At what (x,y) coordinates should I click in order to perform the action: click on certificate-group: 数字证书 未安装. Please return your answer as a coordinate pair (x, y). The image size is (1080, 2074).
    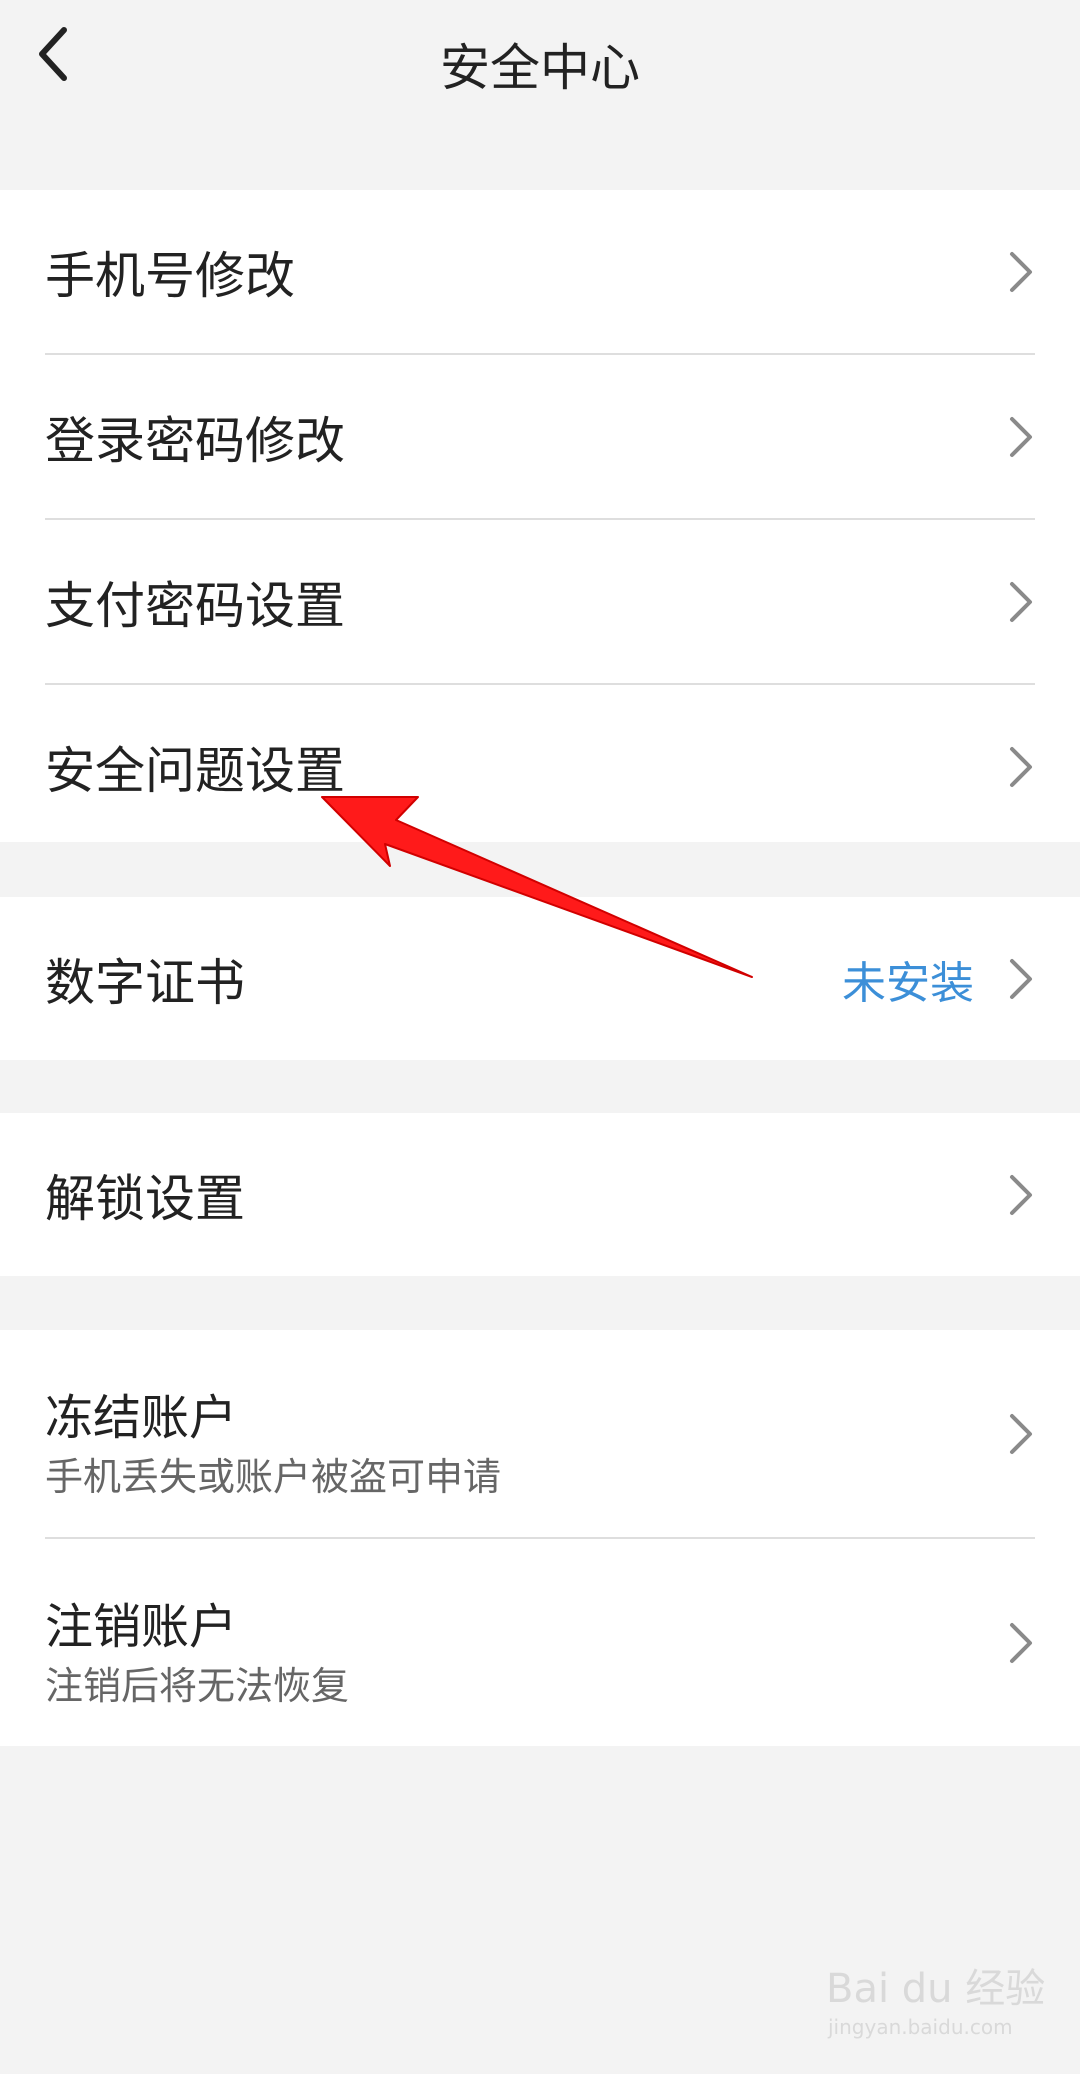
    Looking at the image, I should click on (540, 978).